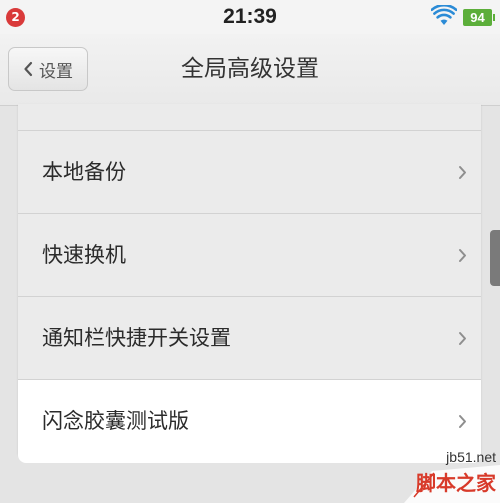  Describe the element at coordinates (444, 15) in the screenshot. I see `wifi-icon` at that location.